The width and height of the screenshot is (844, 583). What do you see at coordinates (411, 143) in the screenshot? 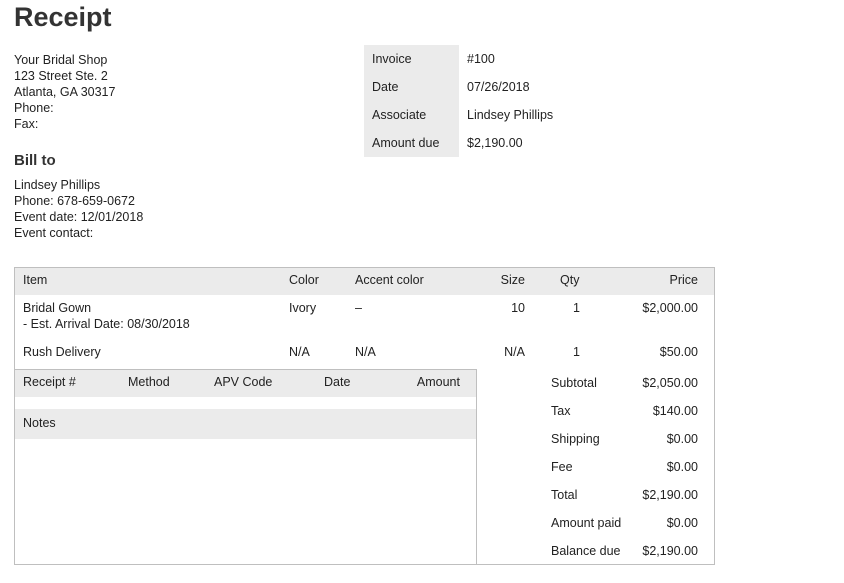
I see `meta-label: Amount due` at bounding box center [411, 143].